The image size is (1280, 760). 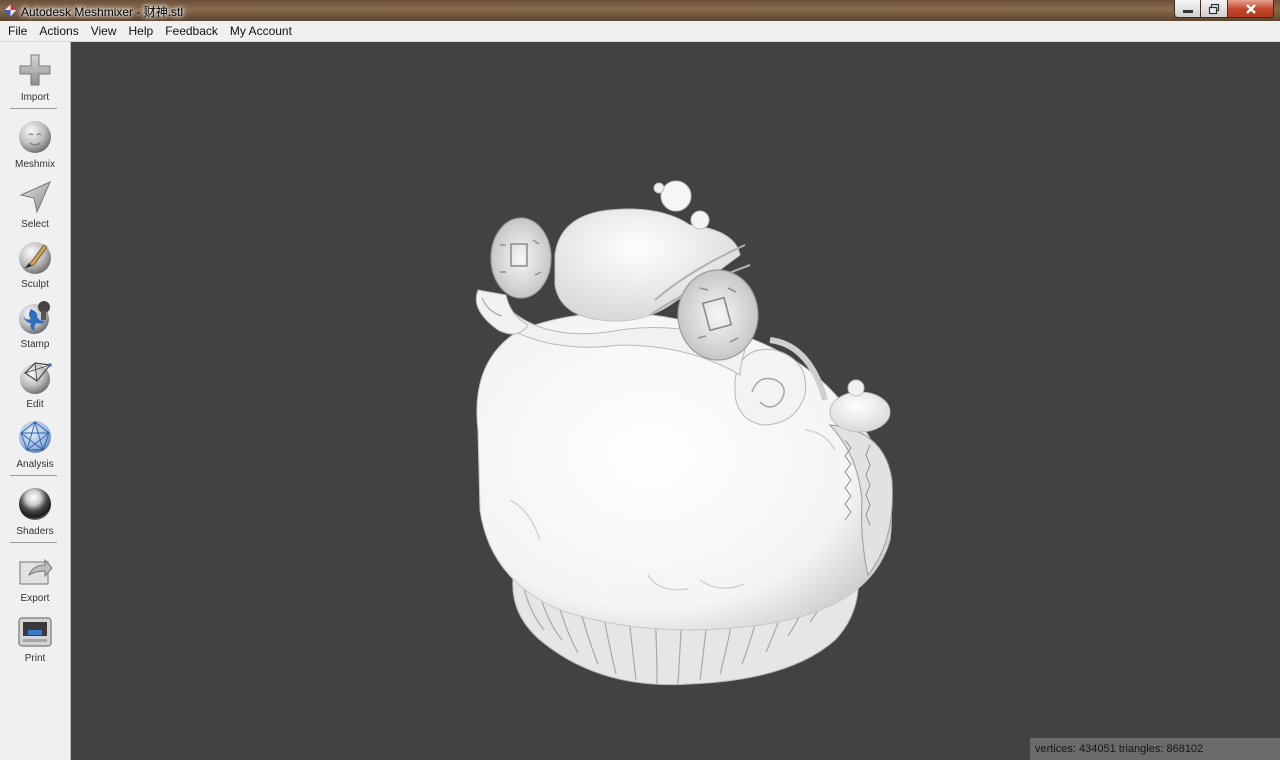 I want to click on close-button, so click(x=1251, y=9).